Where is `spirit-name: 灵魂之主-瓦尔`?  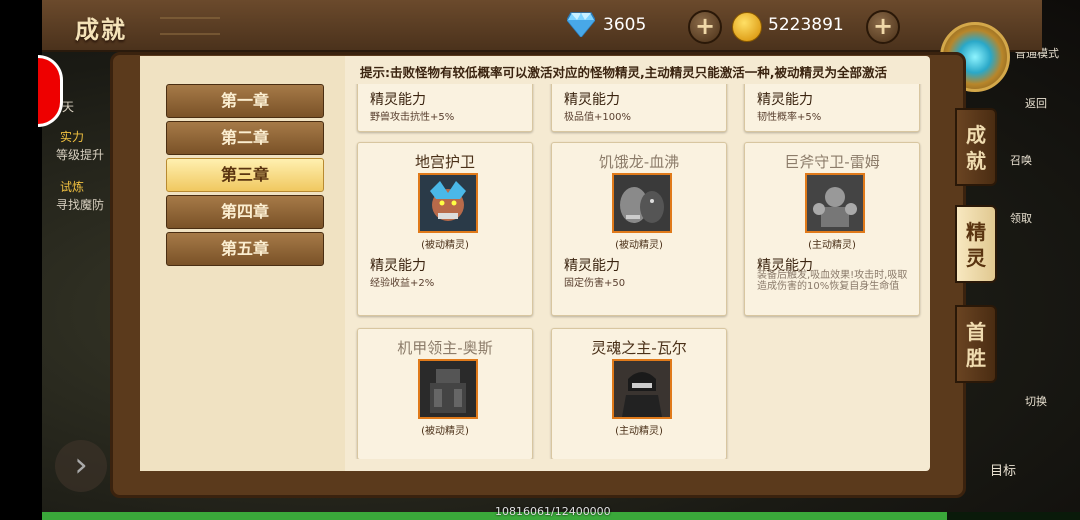 spirit-name: 灵魂之主-瓦尔 is located at coordinates (639, 348).